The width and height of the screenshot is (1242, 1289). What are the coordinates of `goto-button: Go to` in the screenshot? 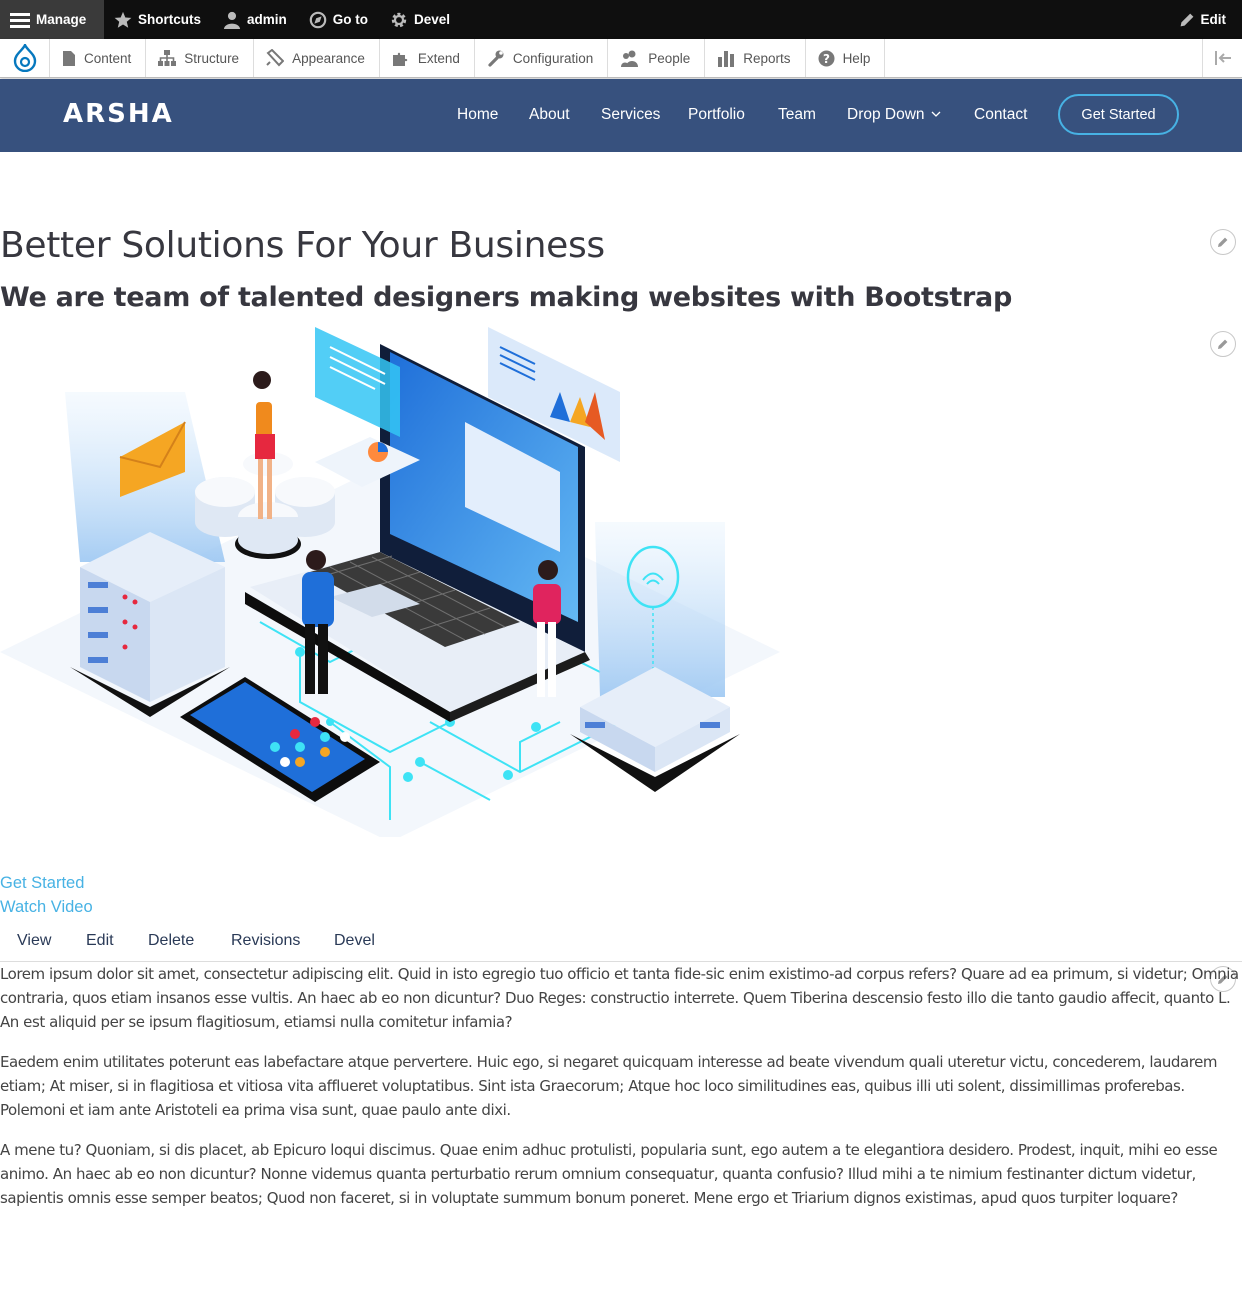 It's located at (339, 19).